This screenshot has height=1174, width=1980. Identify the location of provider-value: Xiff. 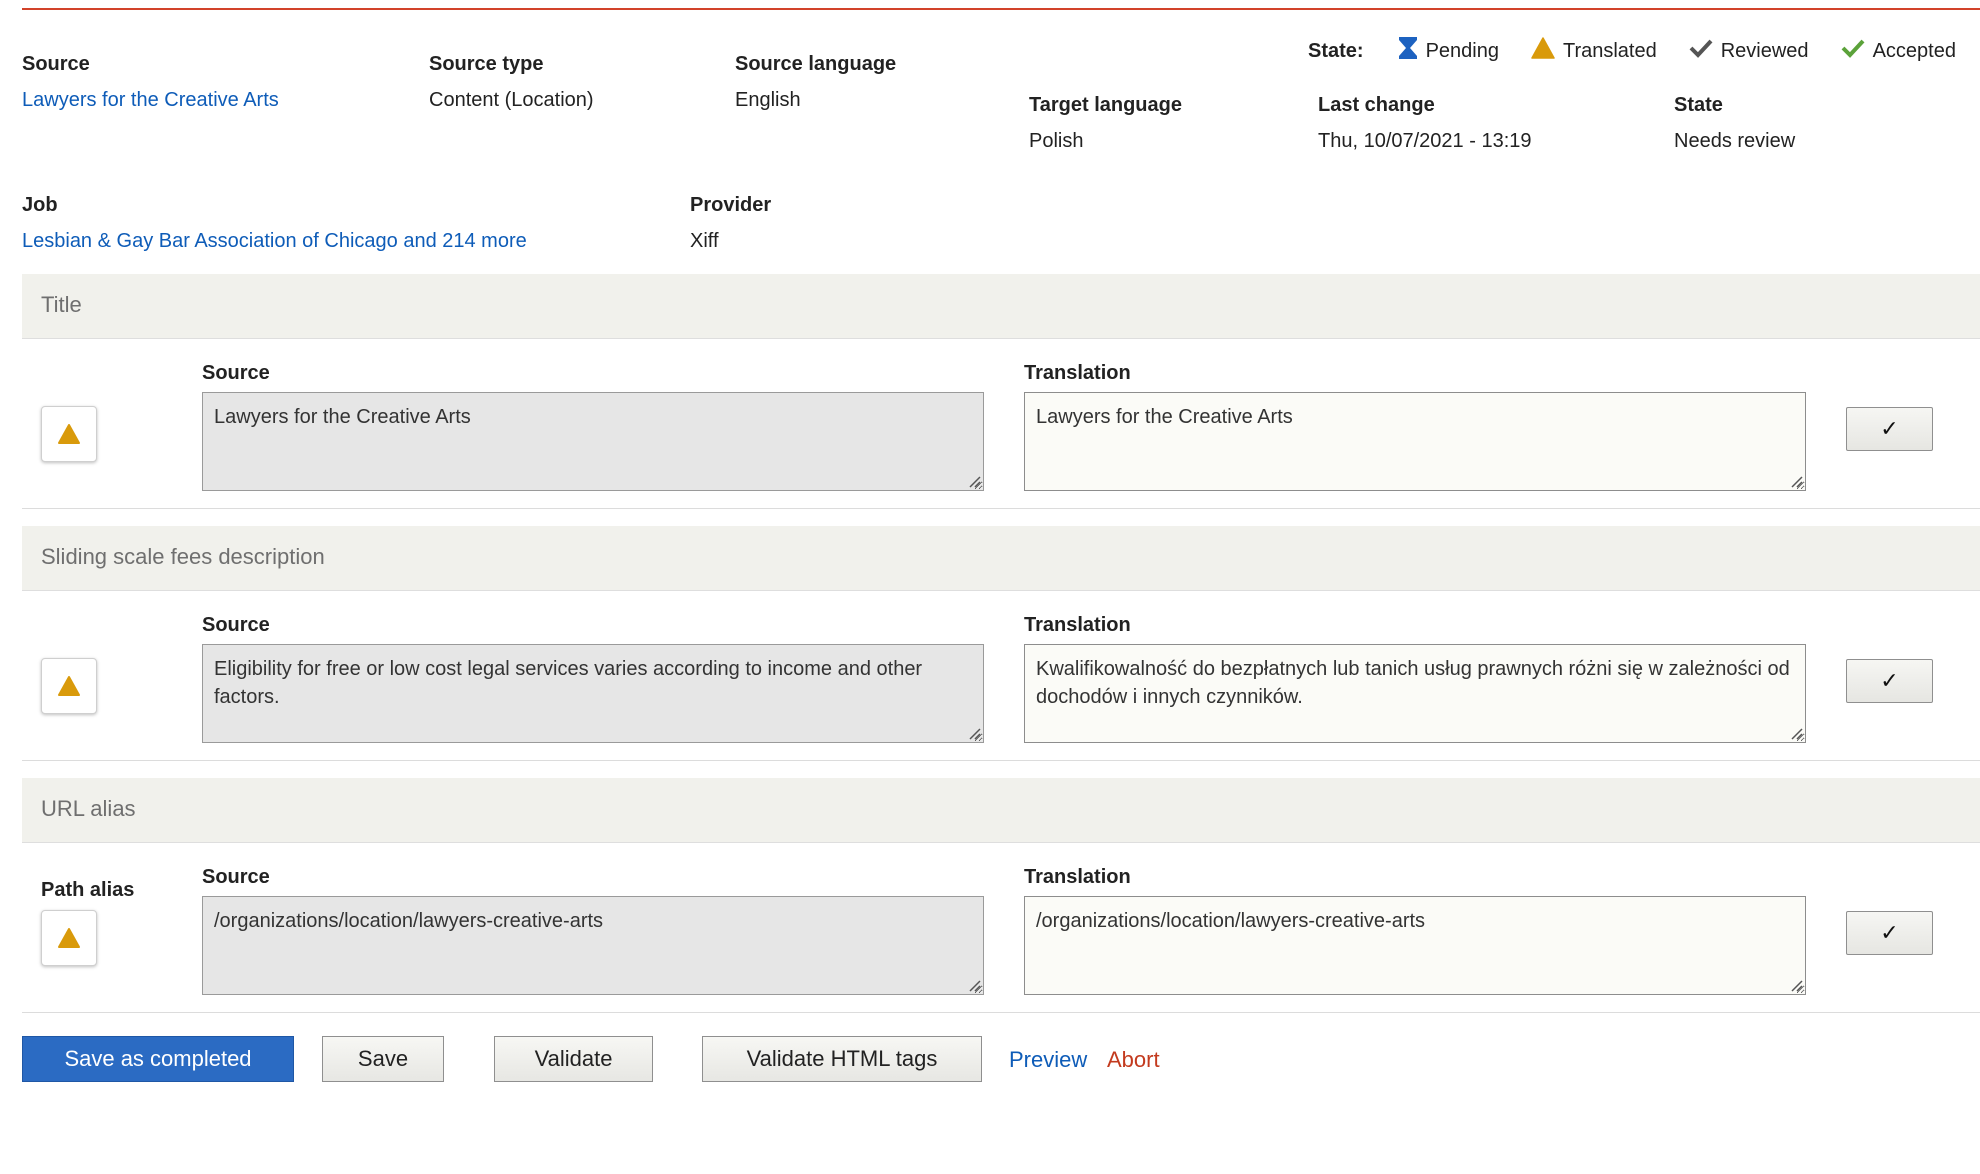
(704, 241).